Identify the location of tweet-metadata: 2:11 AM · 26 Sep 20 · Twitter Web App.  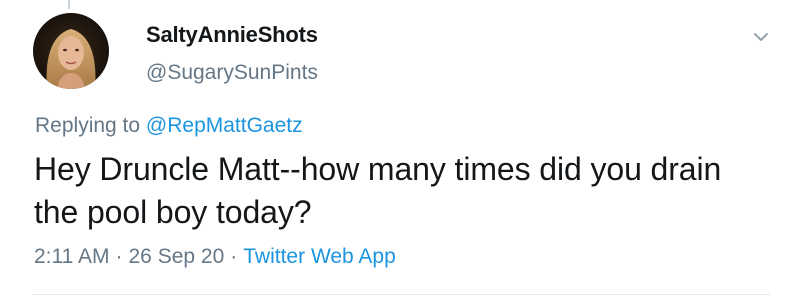
(215, 257).